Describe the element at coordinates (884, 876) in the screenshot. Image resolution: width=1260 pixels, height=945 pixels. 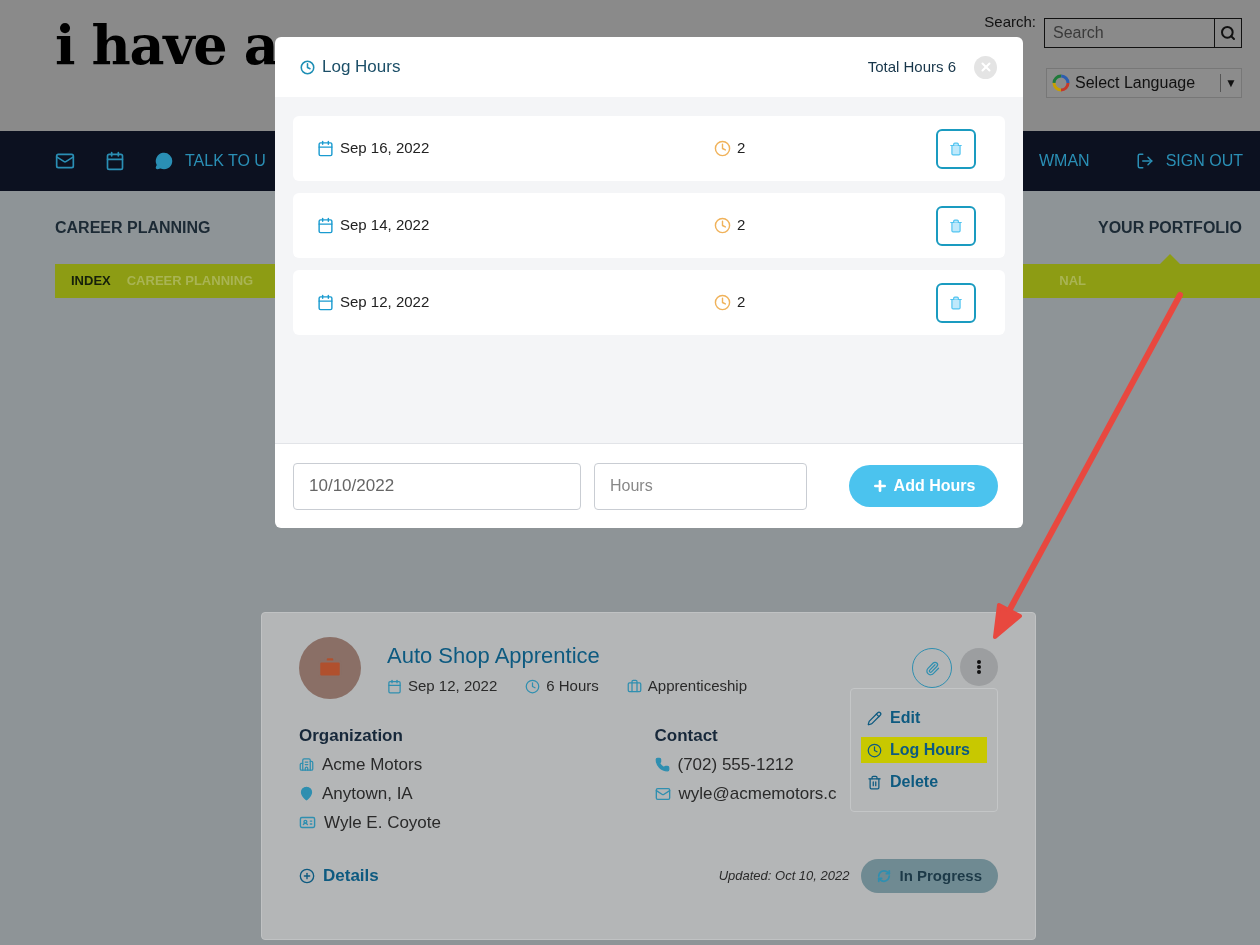
I see `refresh-icon` at that location.